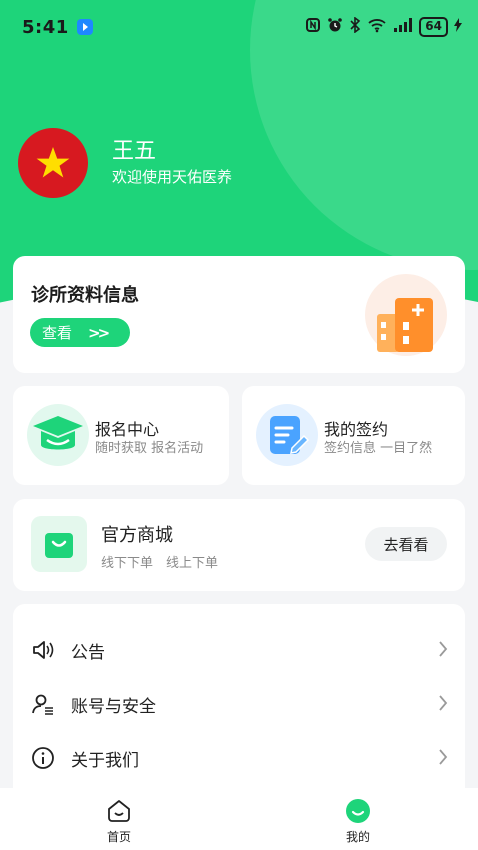  What do you see at coordinates (43, 704) in the screenshot?
I see `user-security-icon` at bounding box center [43, 704].